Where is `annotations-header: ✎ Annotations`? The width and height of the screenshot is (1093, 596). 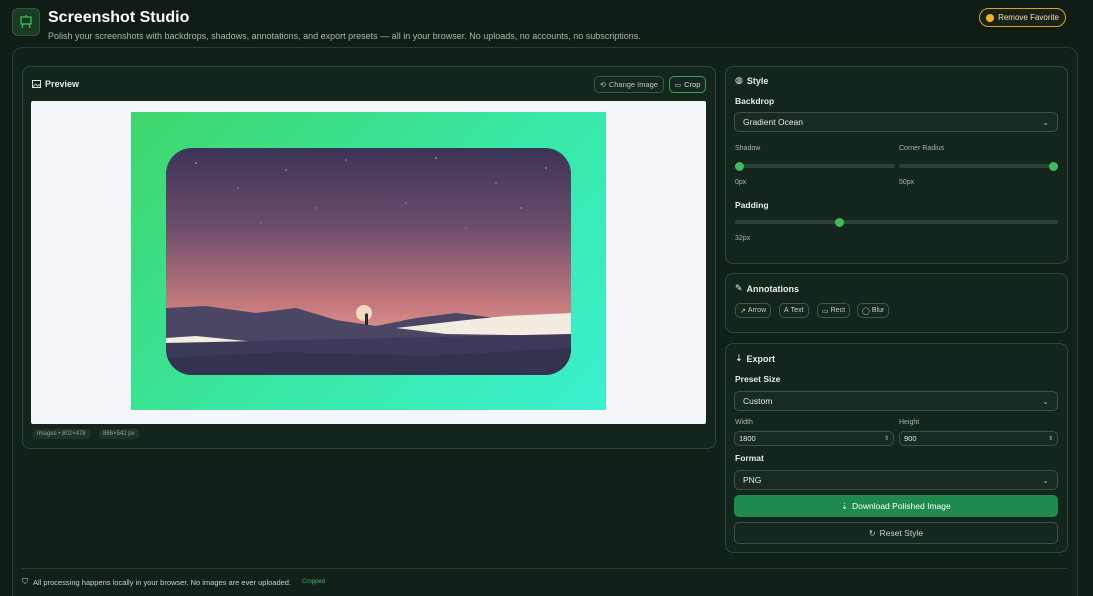 annotations-header: ✎ Annotations is located at coordinates (767, 288).